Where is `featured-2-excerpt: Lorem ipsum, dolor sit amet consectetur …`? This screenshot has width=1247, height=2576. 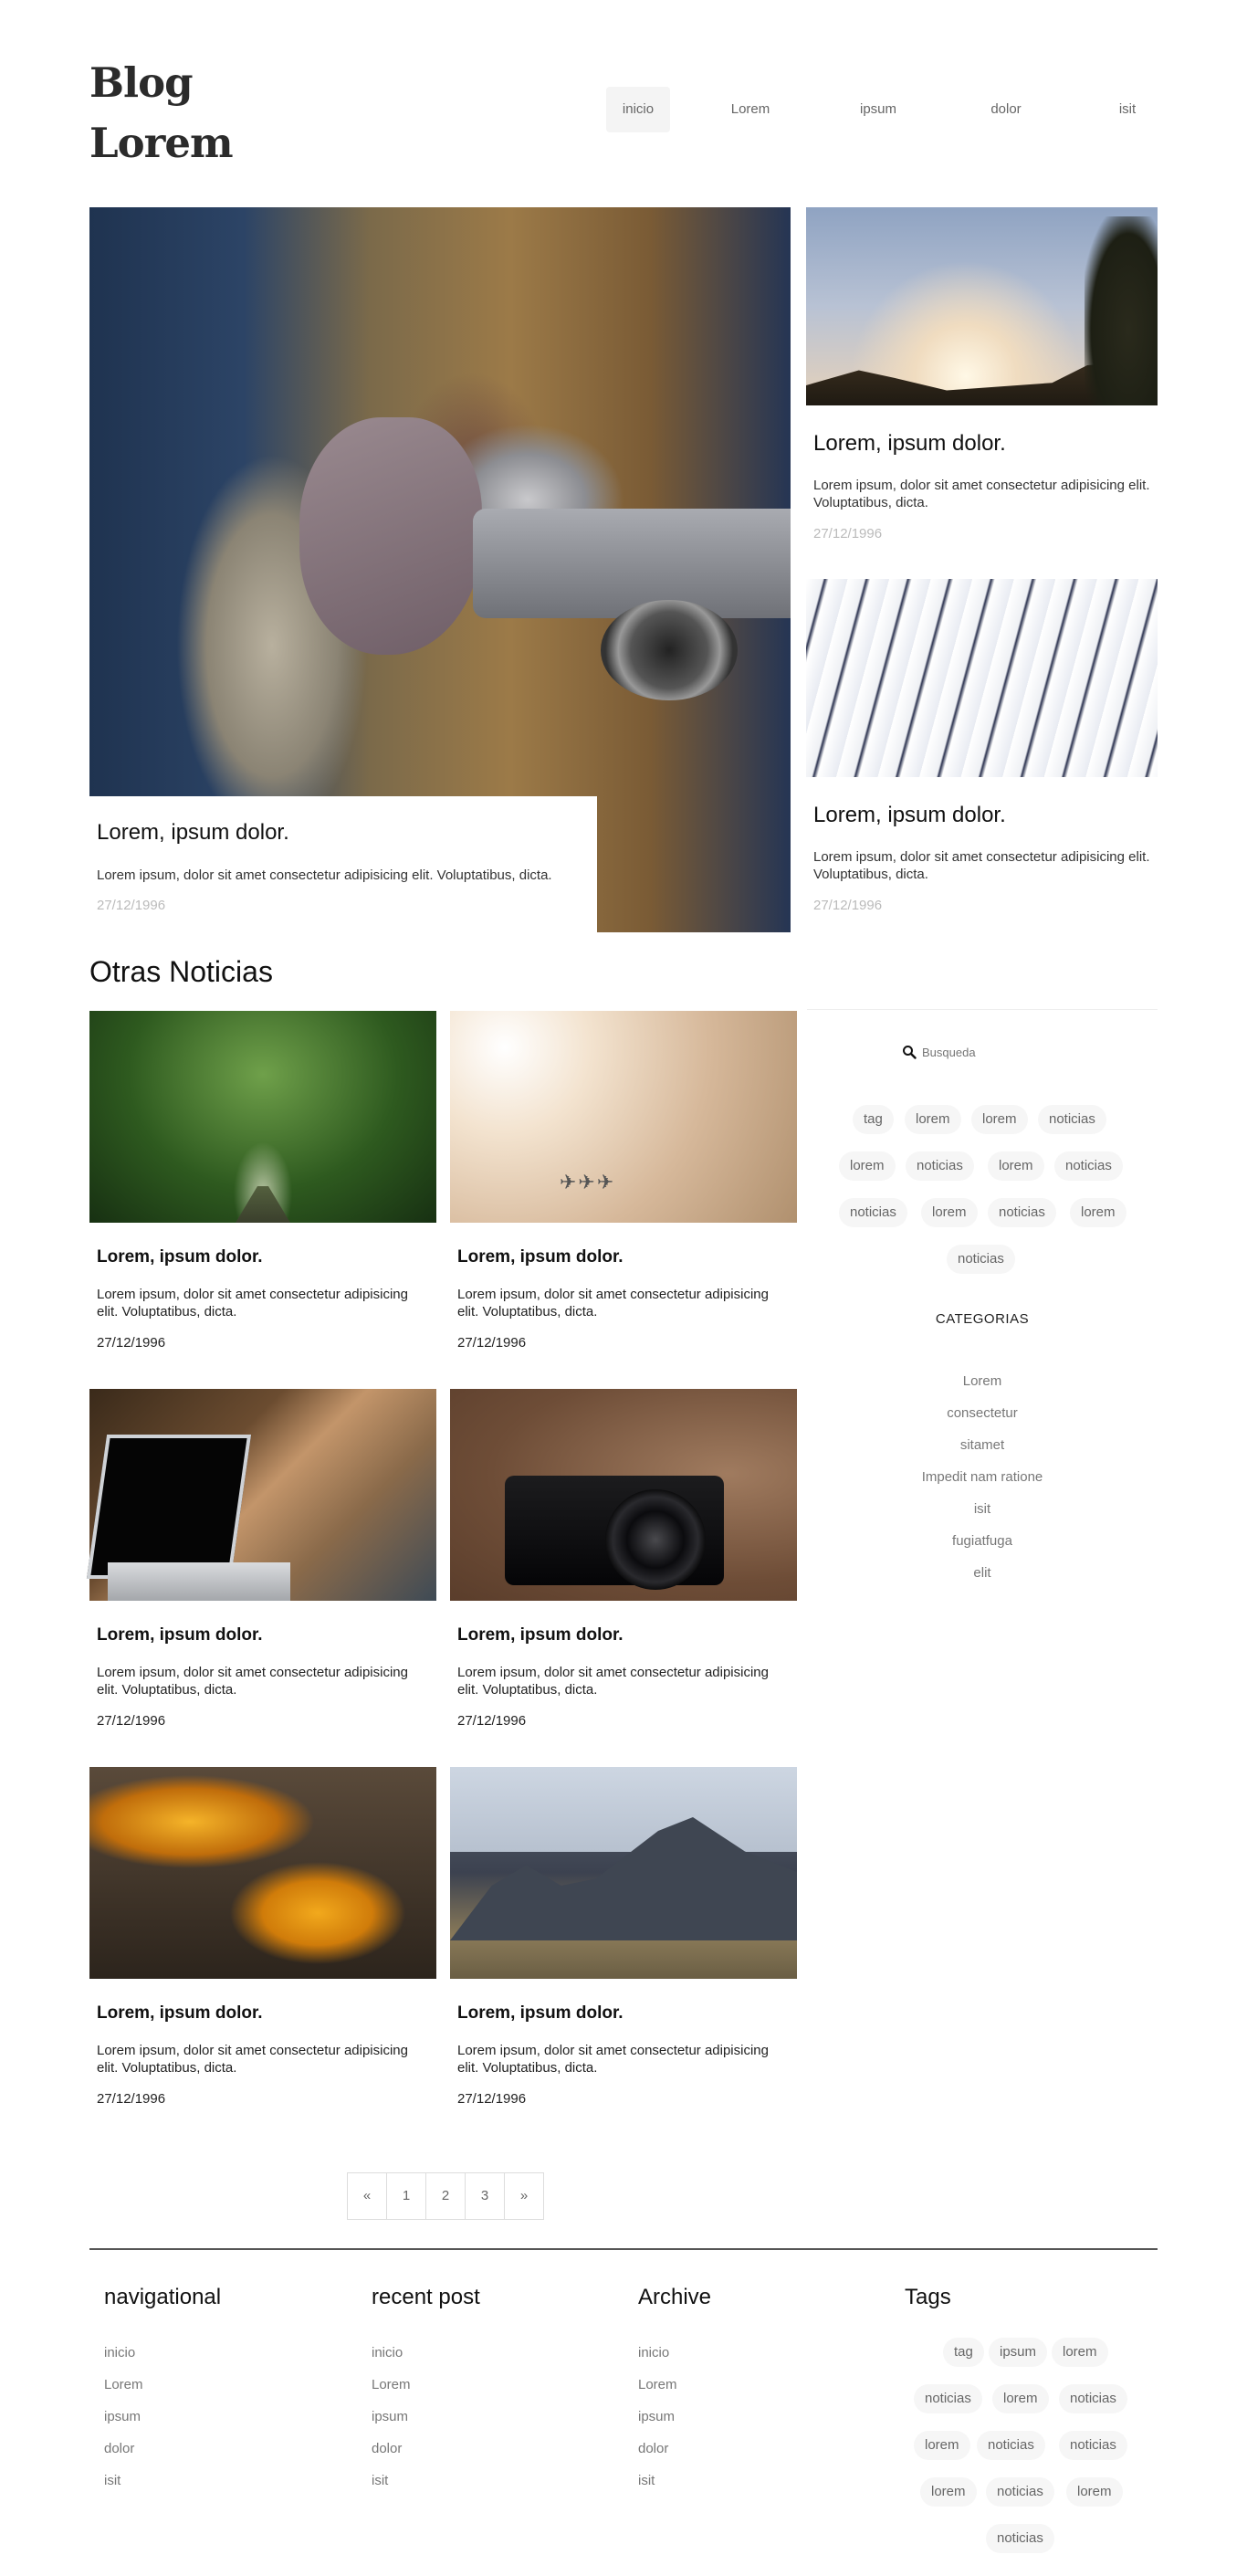
featured-2-excerpt: Lorem ipsum, dolor sit amet consectetur … is located at coordinates (981, 494).